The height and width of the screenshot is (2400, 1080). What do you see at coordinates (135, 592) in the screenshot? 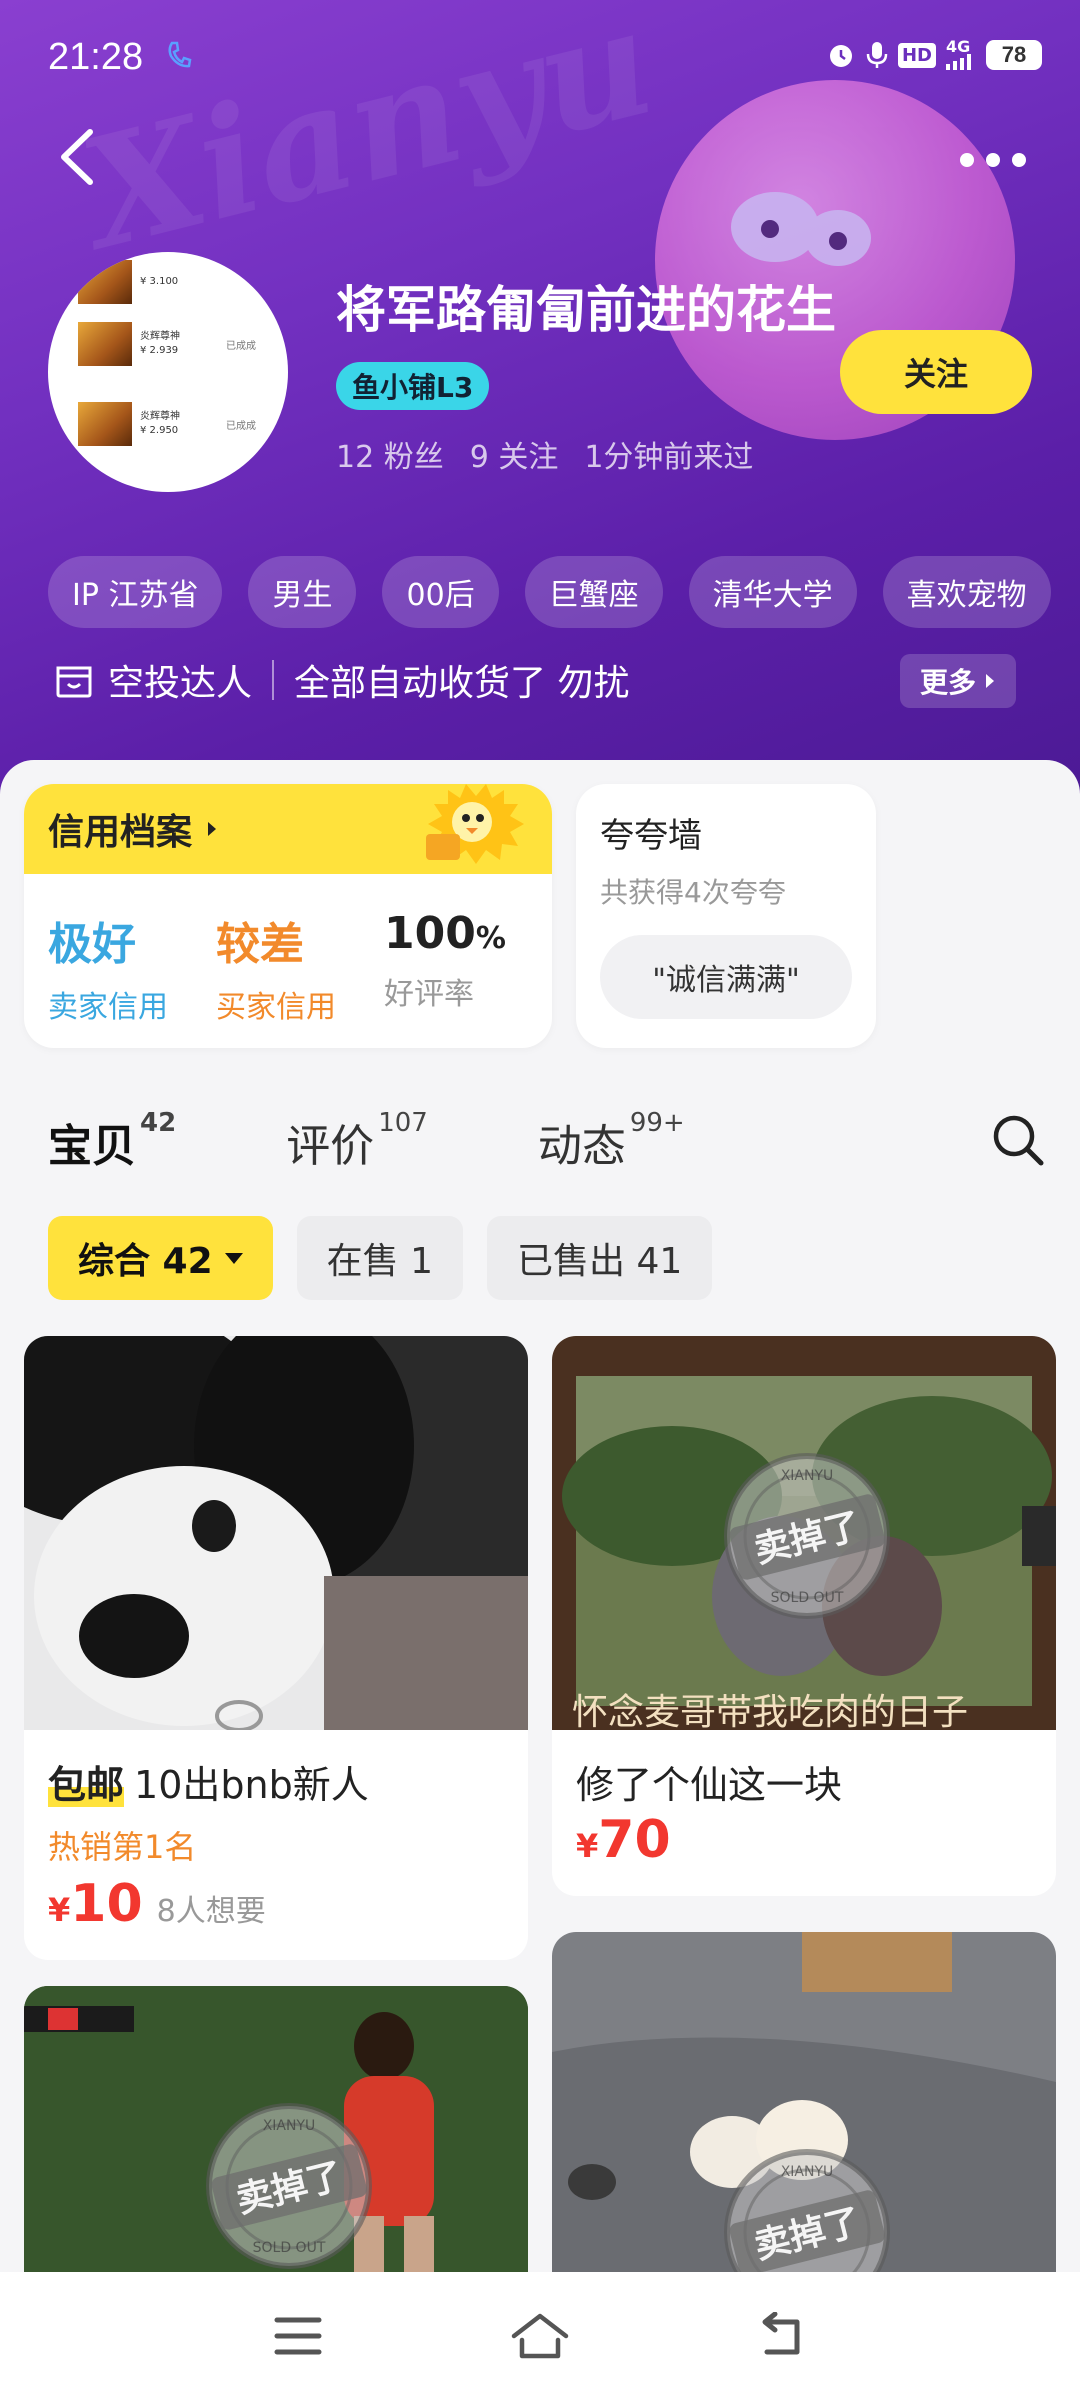
I see `tag-ip: IP 江苏省` at bounding box center [135, 592].